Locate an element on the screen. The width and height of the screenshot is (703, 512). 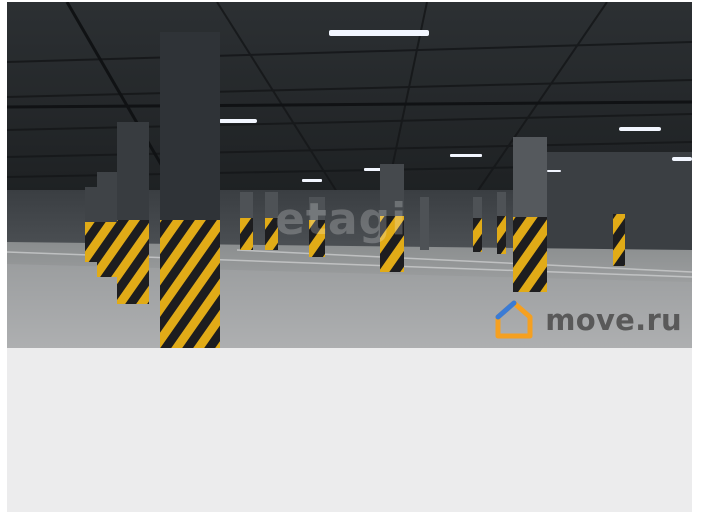
move-ru-logo: move.ru is located at coordinates (588, 320).